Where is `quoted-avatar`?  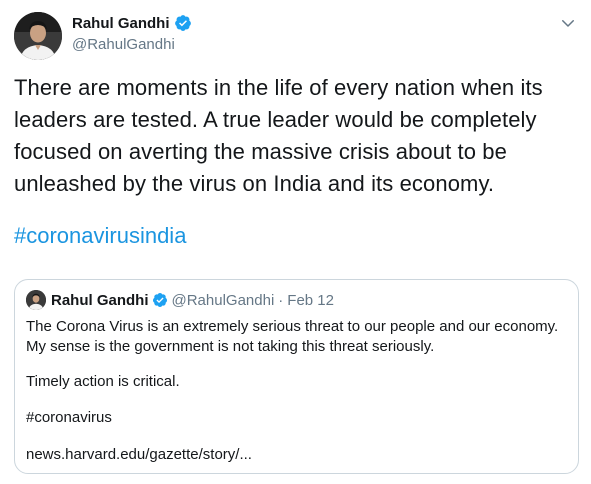 quoted-avatar is located at coordinates (36, 300).